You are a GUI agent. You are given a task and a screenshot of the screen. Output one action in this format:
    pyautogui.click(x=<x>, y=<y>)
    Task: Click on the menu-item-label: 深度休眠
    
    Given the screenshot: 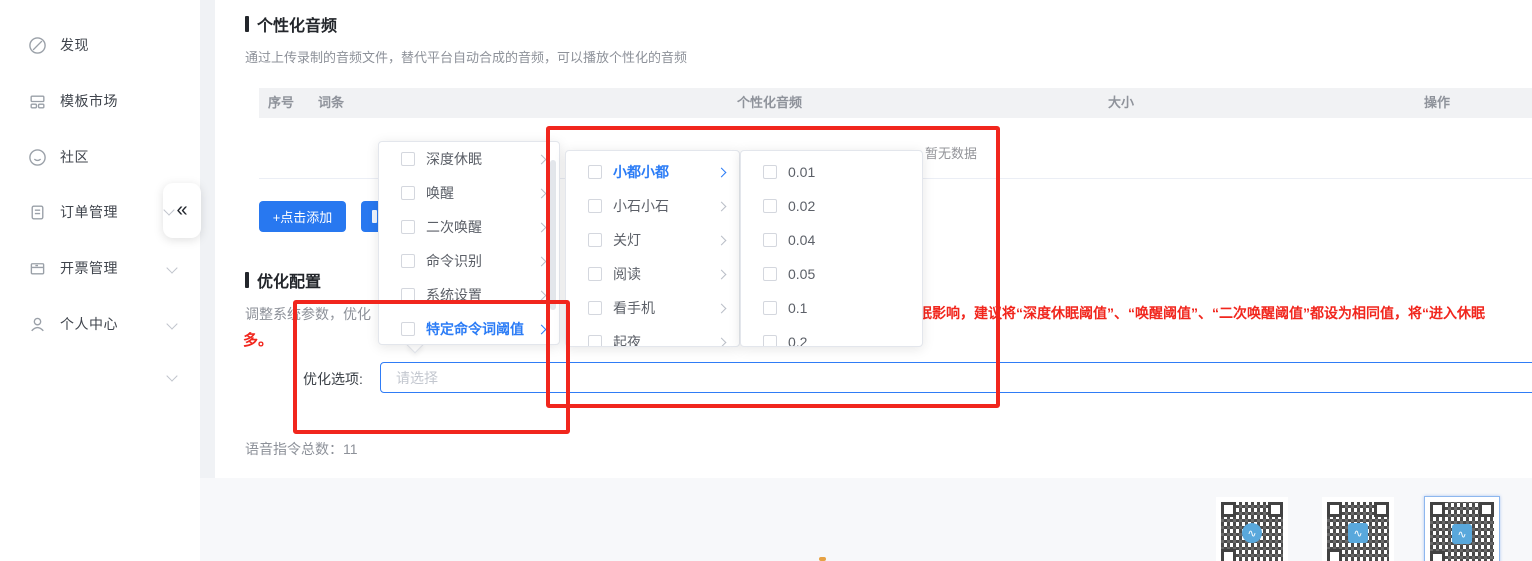 What is the action you would take?
    pyautogui.click(x=454, y=159)
    